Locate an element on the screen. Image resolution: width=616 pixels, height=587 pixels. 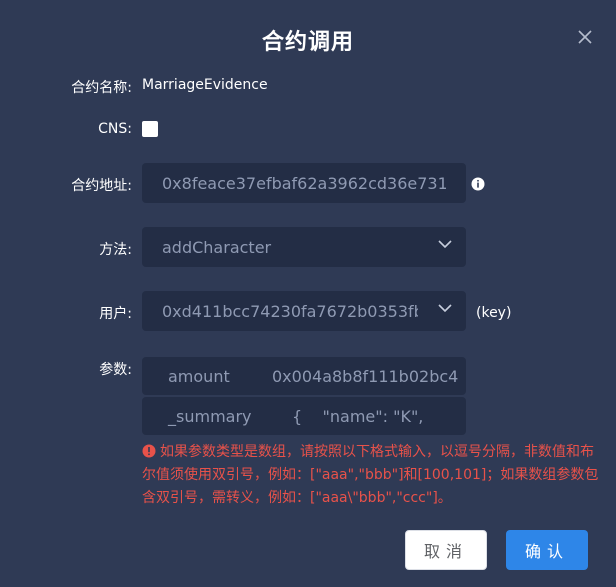
dialog-title: 合约调用 is located at coordinates (307, 42).